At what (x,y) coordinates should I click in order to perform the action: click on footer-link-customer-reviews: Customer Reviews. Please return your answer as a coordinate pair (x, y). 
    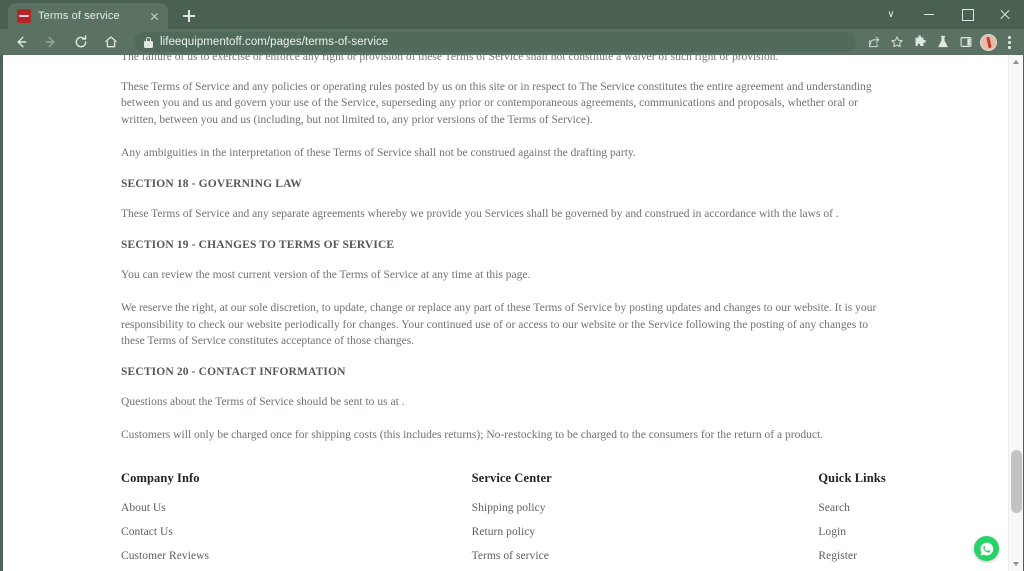
    Looking at the image, I should click on (296, 556).